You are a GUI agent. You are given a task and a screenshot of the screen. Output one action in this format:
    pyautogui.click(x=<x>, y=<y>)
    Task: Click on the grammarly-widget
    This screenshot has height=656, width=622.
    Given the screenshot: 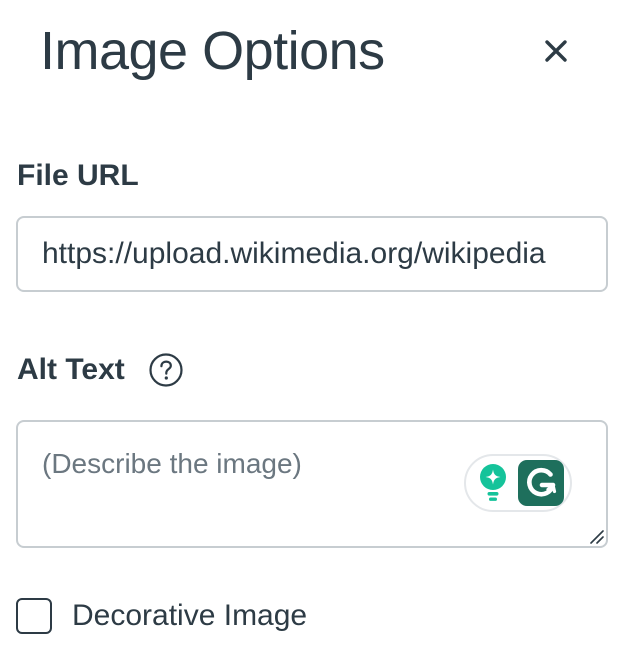 What is the action you would take?
    pyautogui.click(x=518, y=483)
    